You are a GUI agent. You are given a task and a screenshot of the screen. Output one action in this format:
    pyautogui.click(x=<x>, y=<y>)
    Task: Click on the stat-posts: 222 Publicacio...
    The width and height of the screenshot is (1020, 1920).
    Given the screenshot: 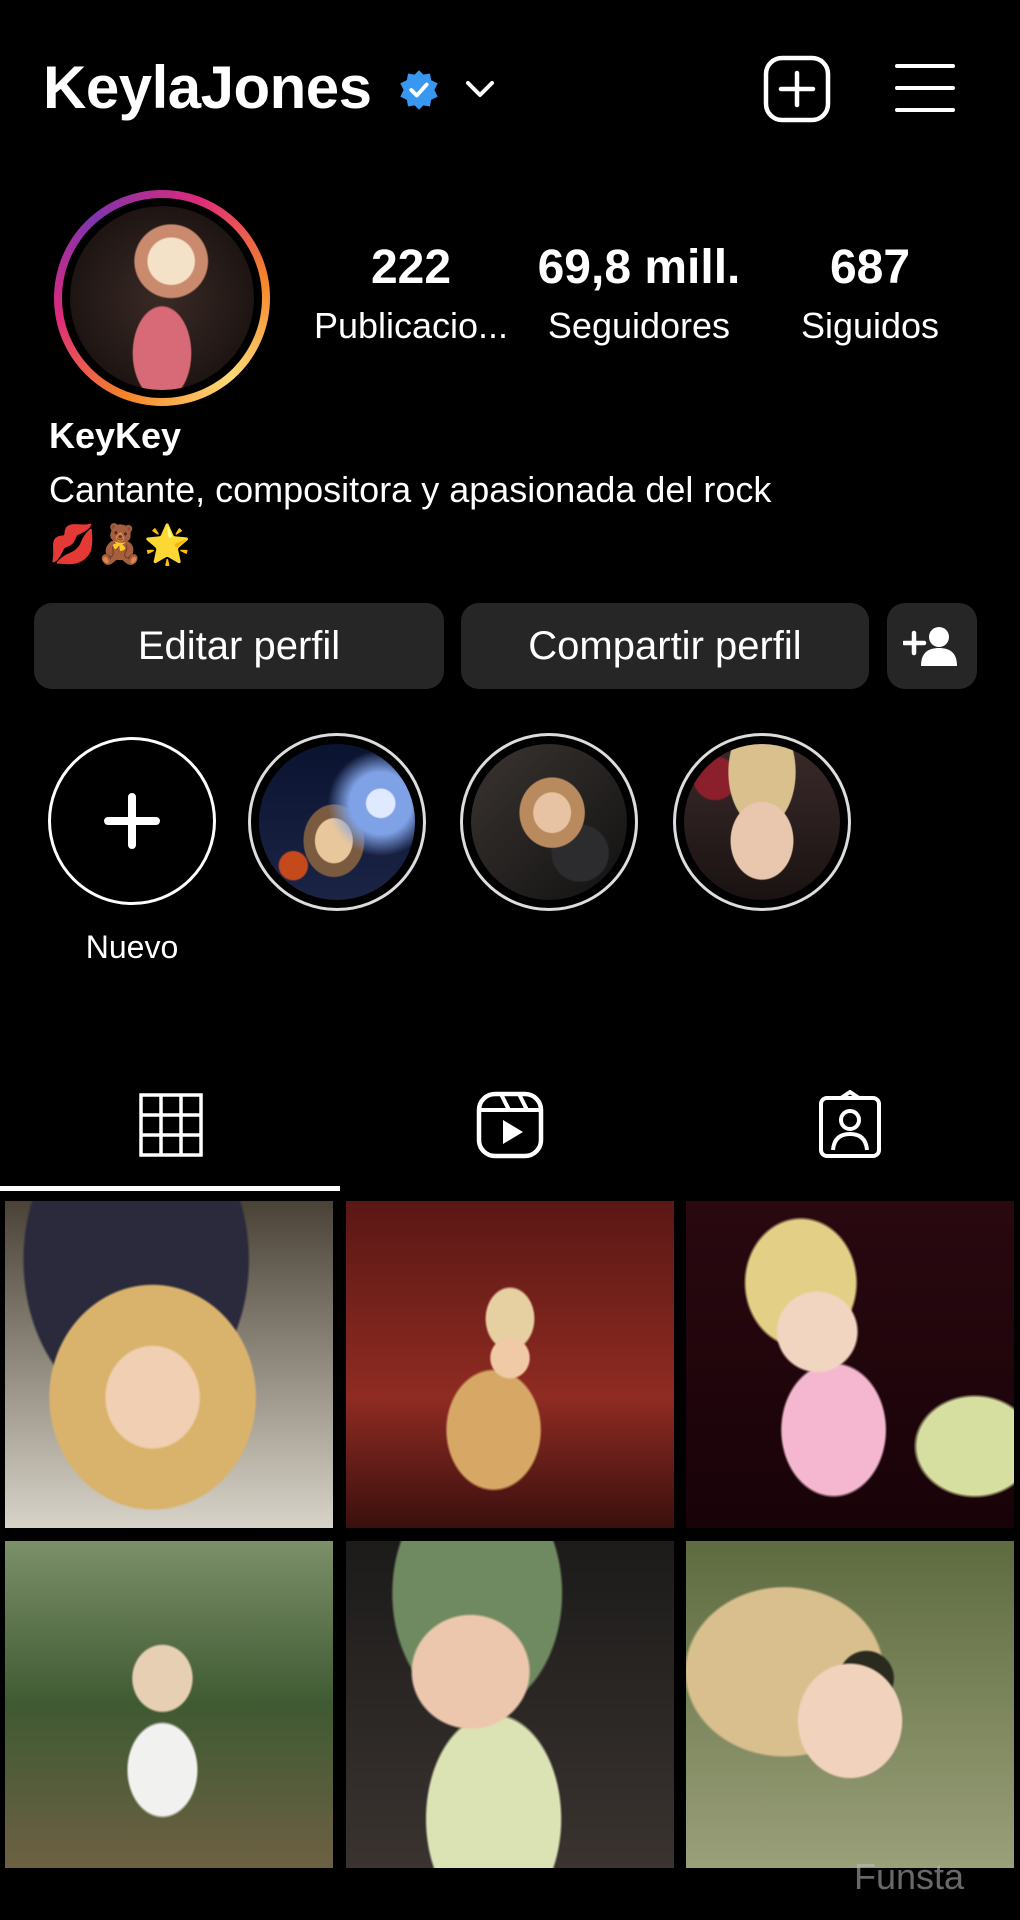 What is the action you would take?
    pyautogui.click(x=411, y=295)
    